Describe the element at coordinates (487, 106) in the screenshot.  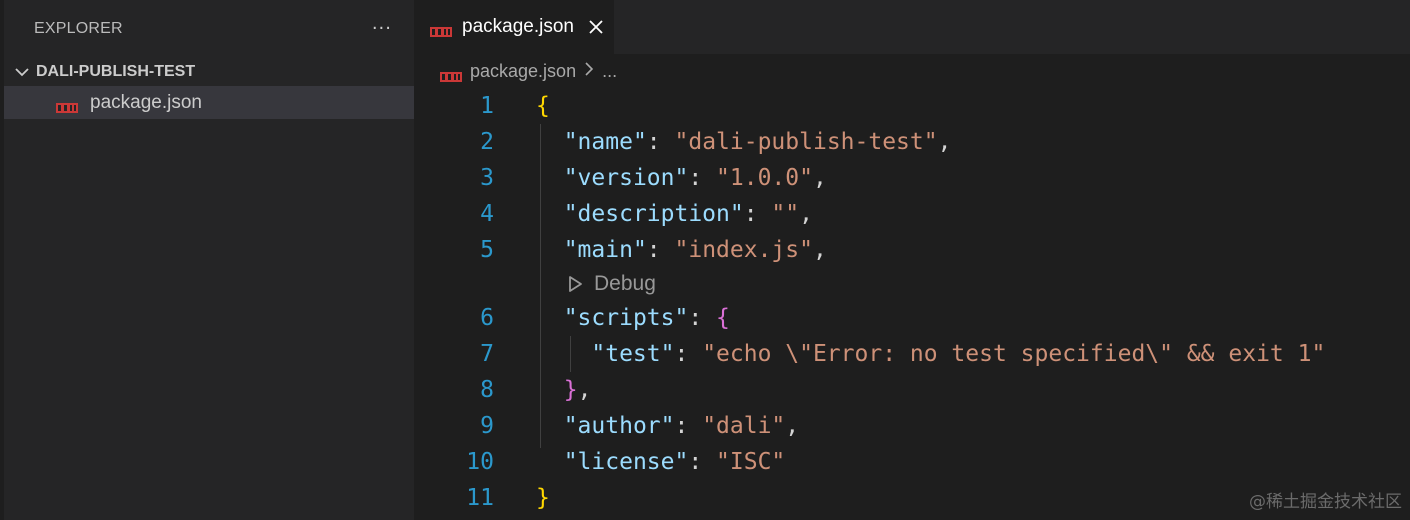
I see `line-number: 1` at that location.